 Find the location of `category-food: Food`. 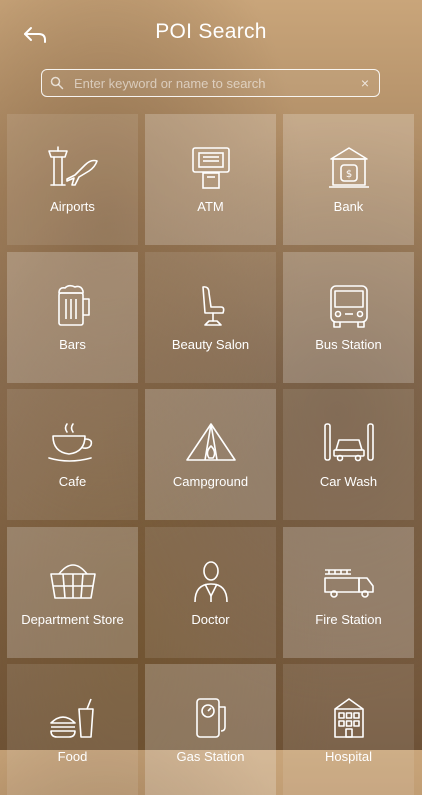

category-food: Food is located at coordinates (72, 729).